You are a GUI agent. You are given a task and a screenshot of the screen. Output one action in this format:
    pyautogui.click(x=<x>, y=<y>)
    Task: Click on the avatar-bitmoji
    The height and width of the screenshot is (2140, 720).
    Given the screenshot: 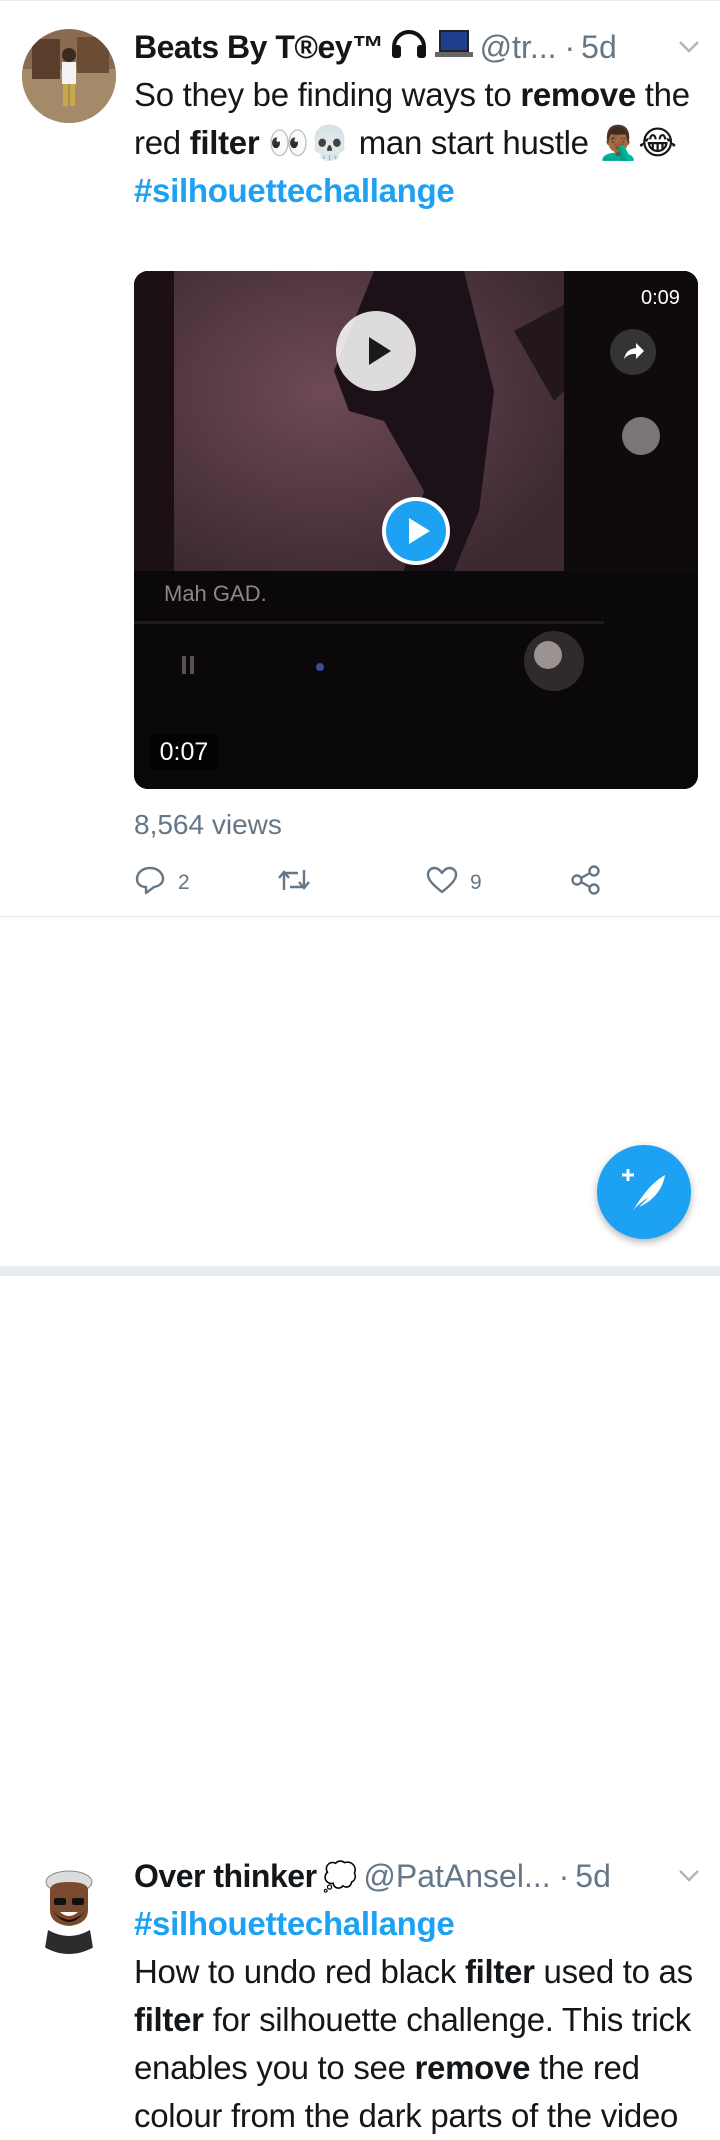 What is the action you would take?
    pyautogui.click(x=69, y=1907)
    